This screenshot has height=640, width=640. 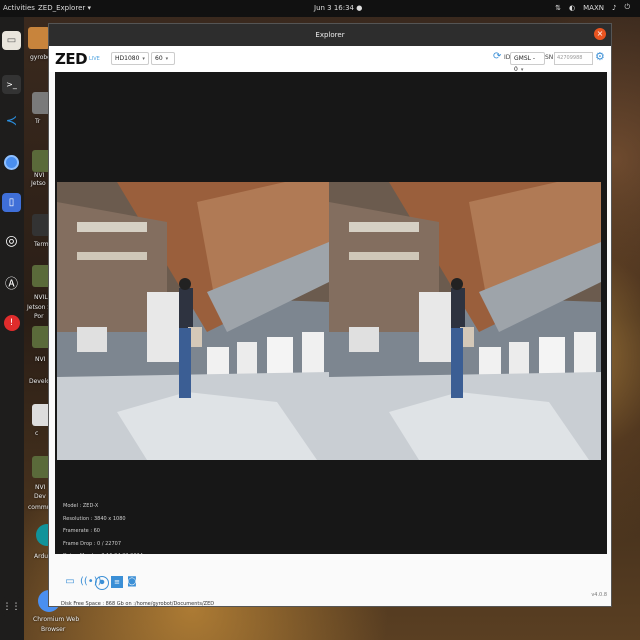 What do you see at coordinates (600, 34) in the screenshot?
I see `close-button: ×` at bounding box center [600, 34].